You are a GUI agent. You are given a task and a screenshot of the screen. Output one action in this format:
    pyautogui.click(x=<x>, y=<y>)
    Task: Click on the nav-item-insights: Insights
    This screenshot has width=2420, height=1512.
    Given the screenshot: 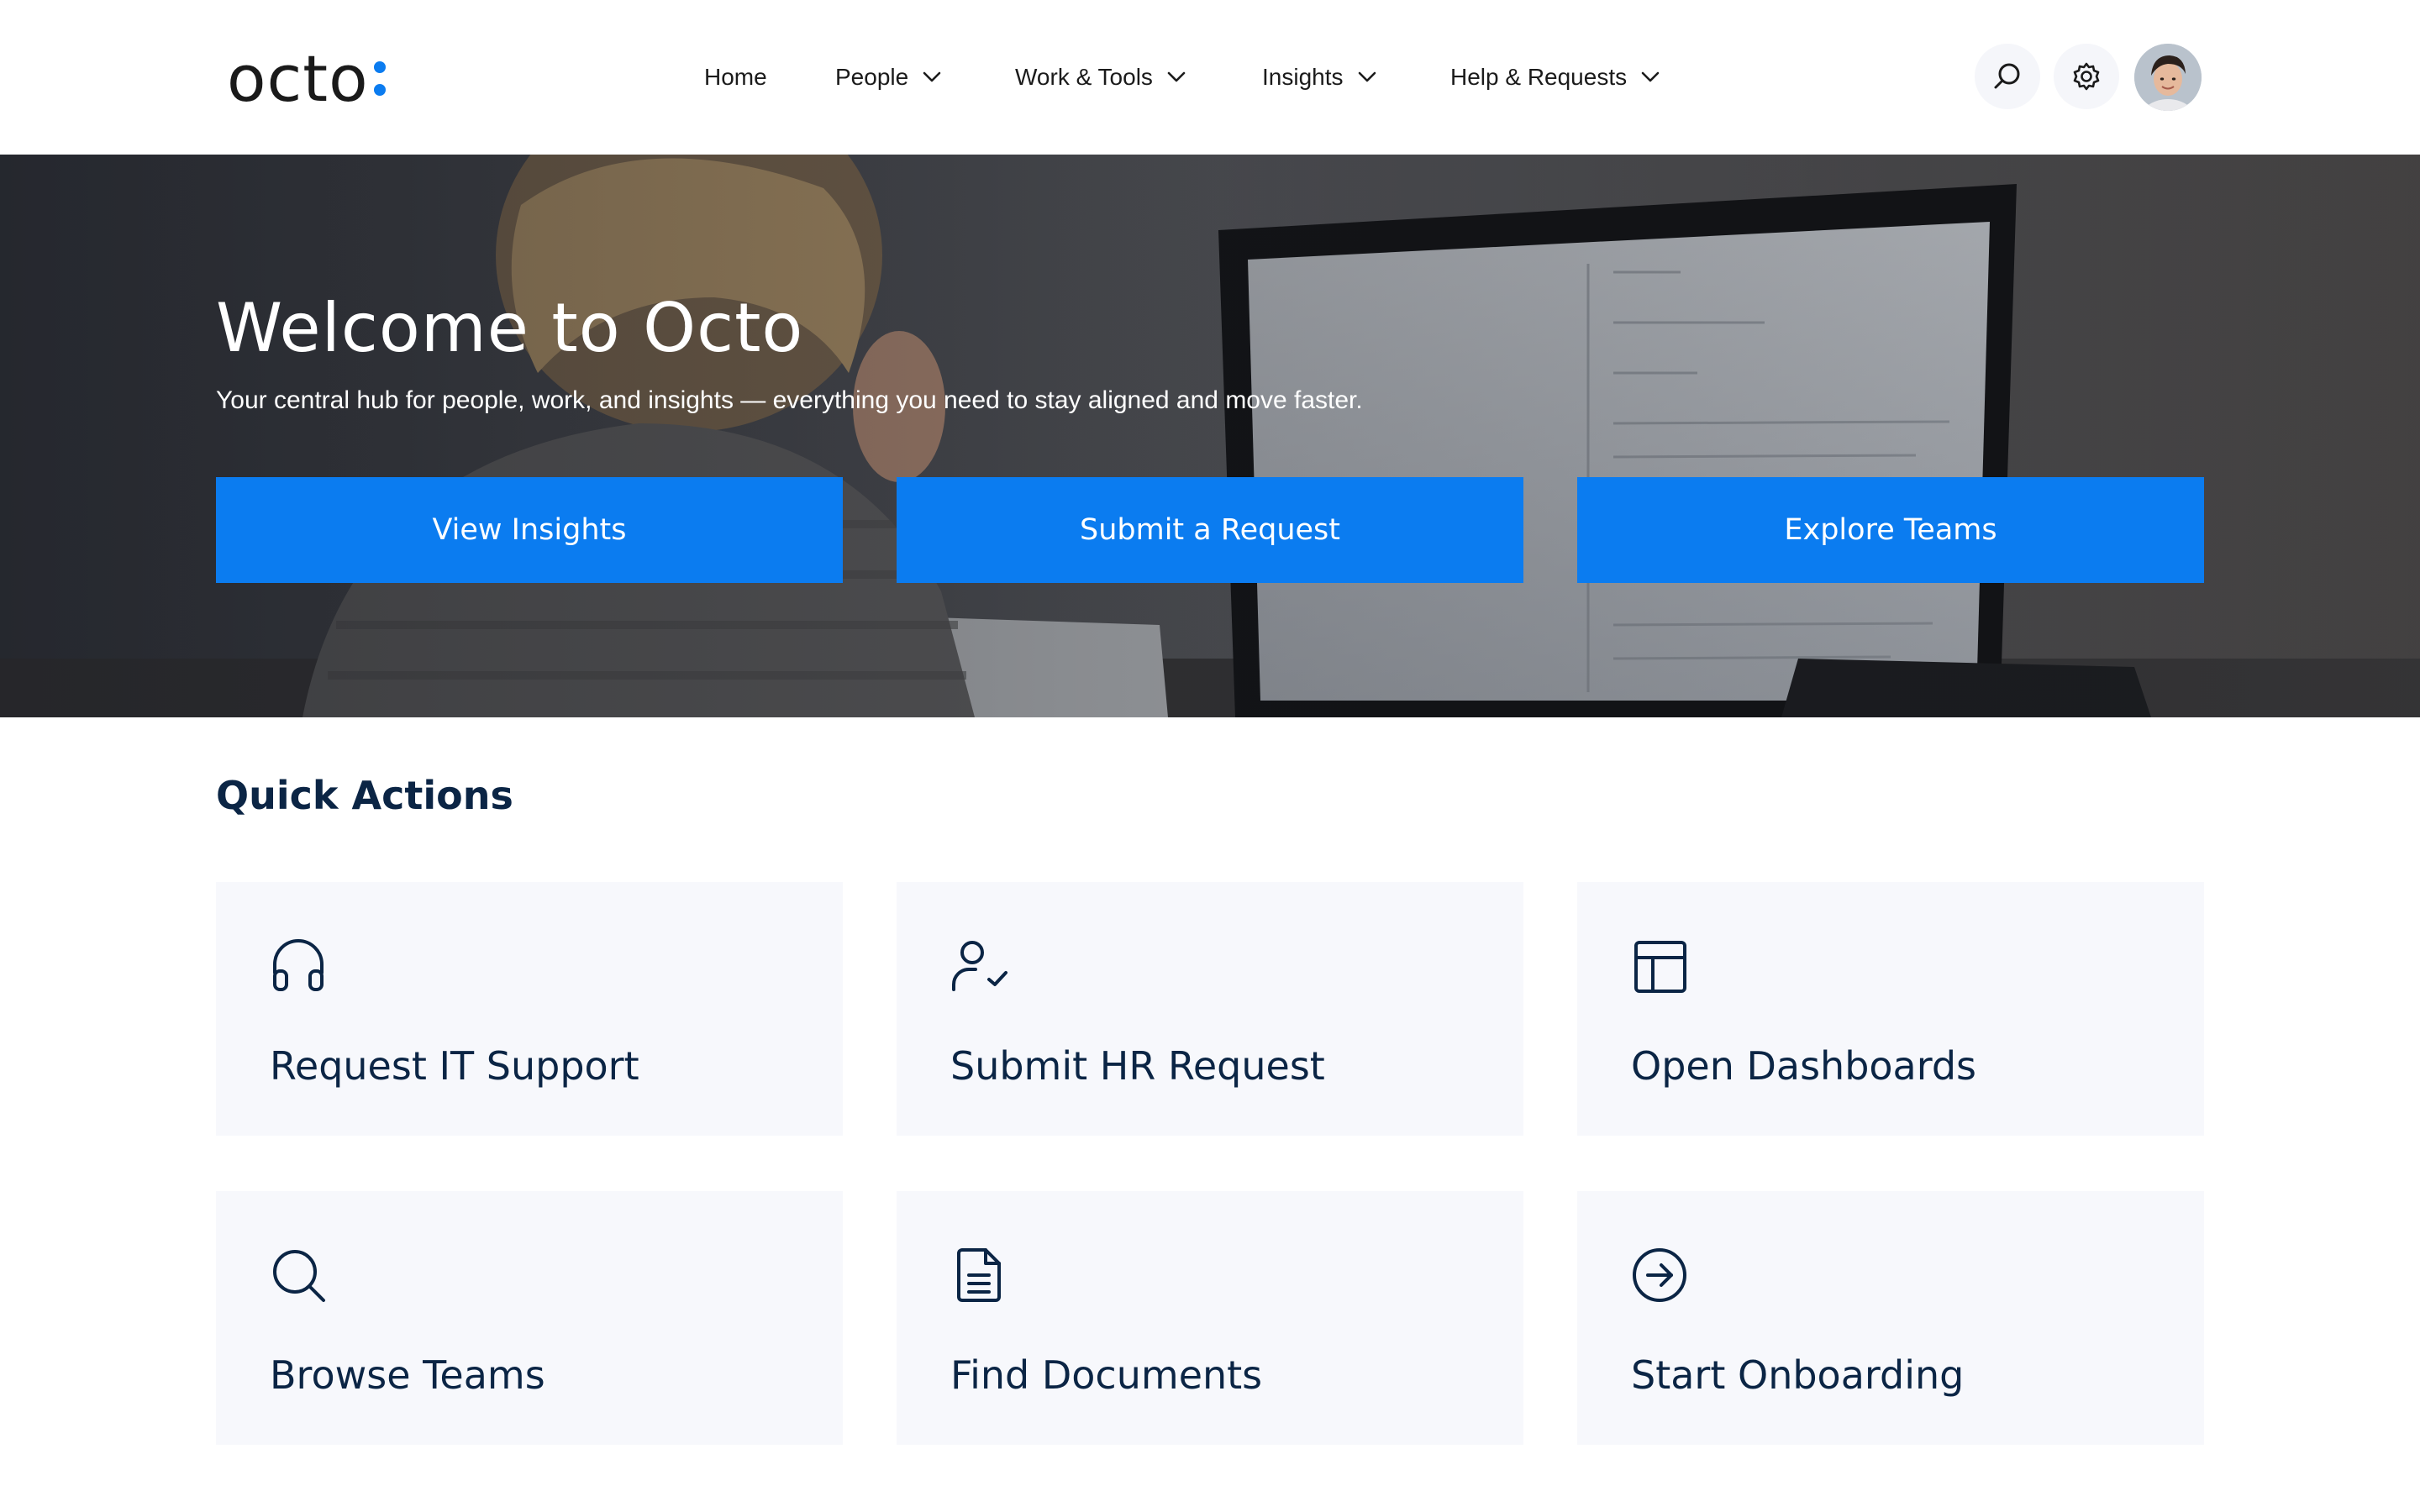 What is the action you would take?
    pyautogui.click(x=1319, y=77)
    